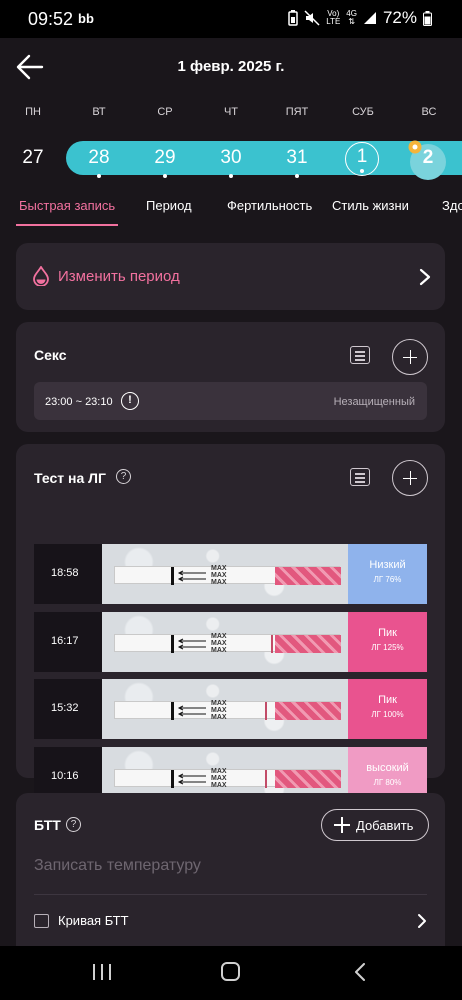  What do you see at coordinates (333, 21) in the screenshot?
I see `volte-bottom: LTE` at bounding box center [333, 21].